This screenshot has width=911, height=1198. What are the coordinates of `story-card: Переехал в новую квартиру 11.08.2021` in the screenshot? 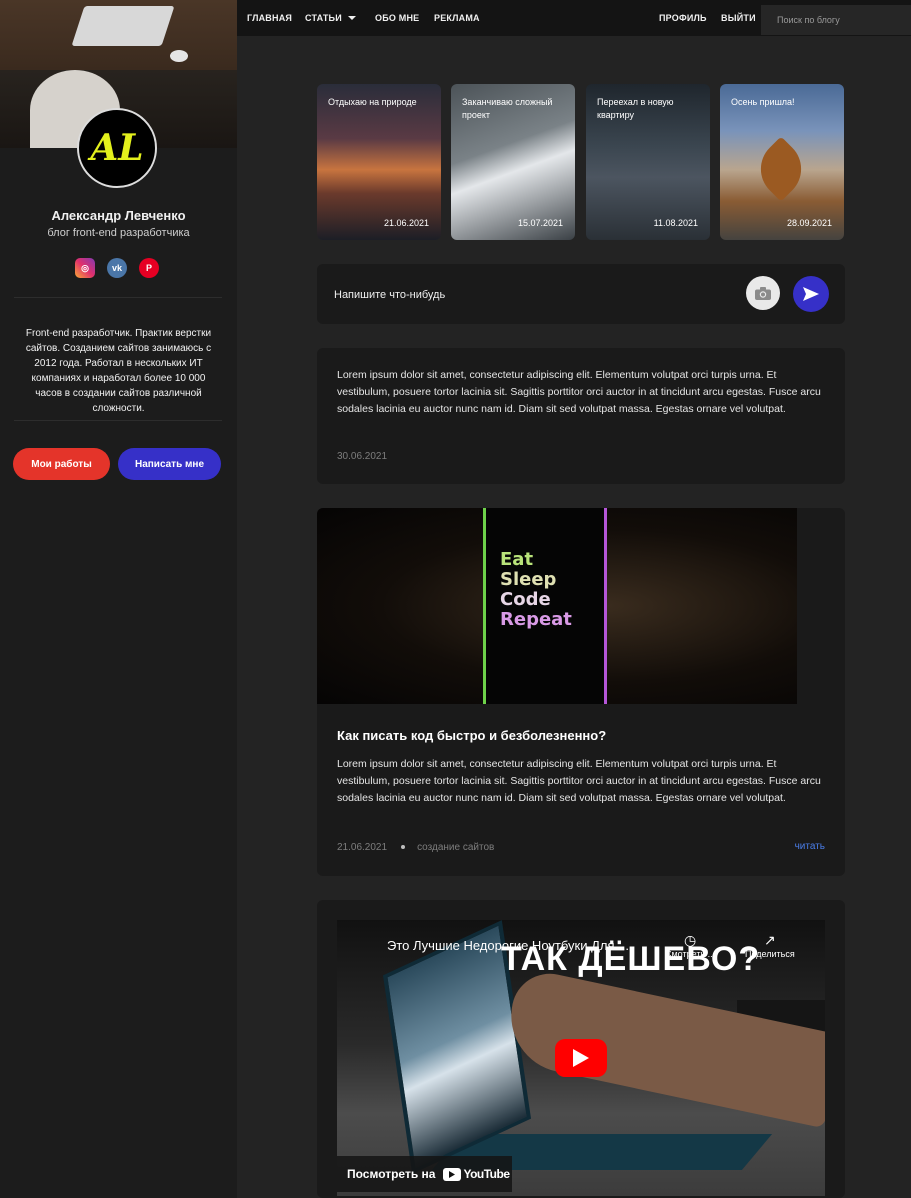 It's located at (648, 162).